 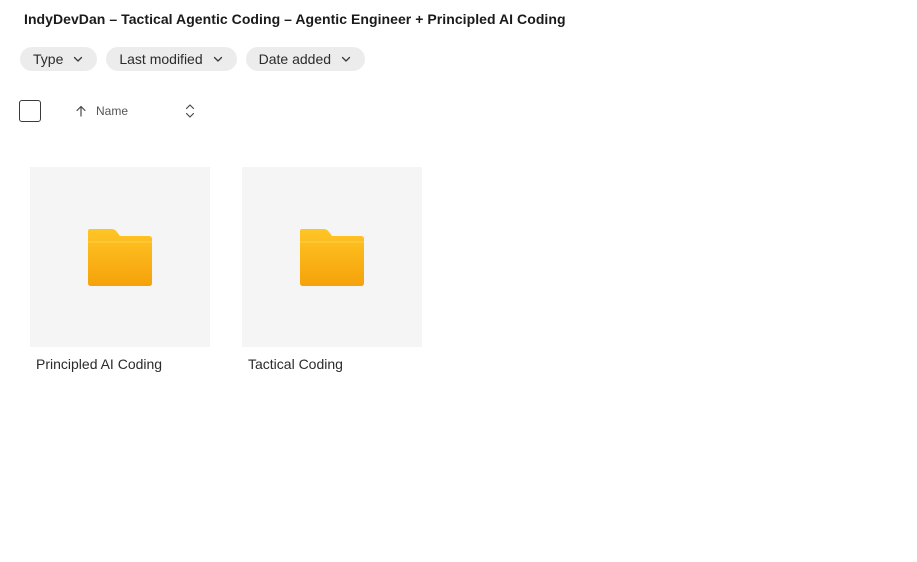 I want to click on sort-toggle-icon, so click(x=190, y=111).